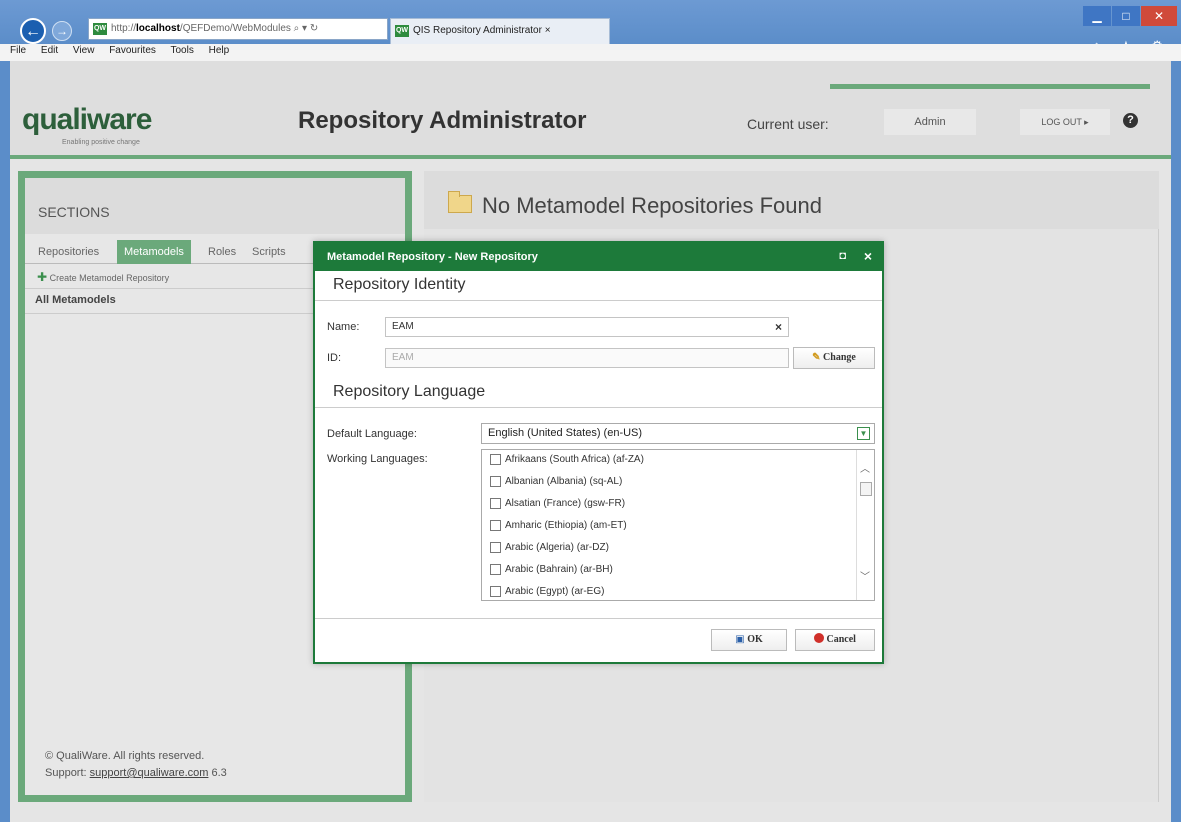 Image resolution: width=1181 pixels, height=822 pixels. Describe the element at coordinates (18, 50) in the screenshot. I see `menu-file: File` at that location.